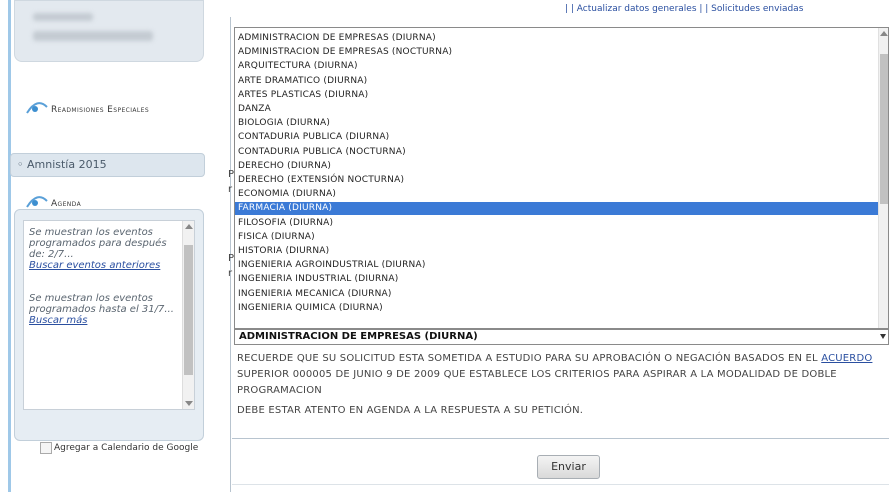  I want to click on program-option: ADMINISTRACION DE EMPRESAS (NOCTURNA), so click(558, 52).